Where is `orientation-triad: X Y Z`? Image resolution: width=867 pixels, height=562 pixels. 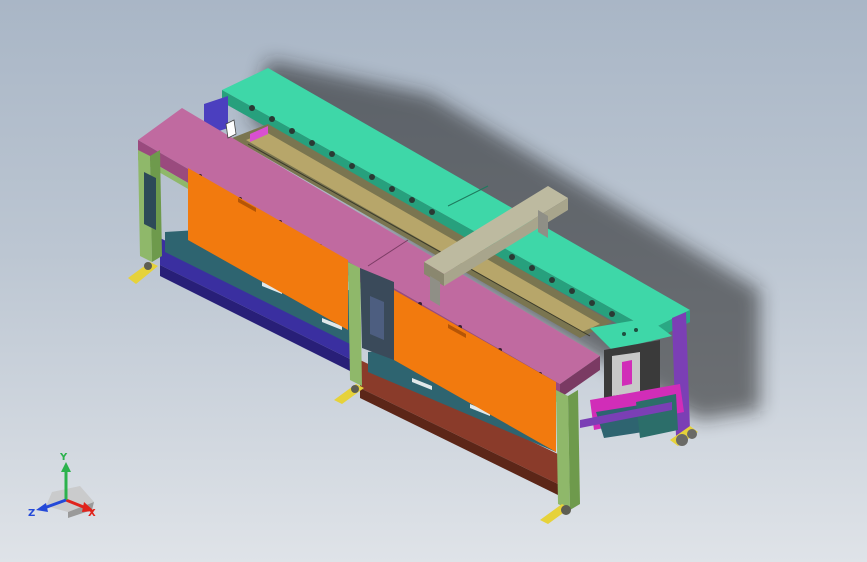 orientation-triad: X Y Z is located at coordinates (62, 485).